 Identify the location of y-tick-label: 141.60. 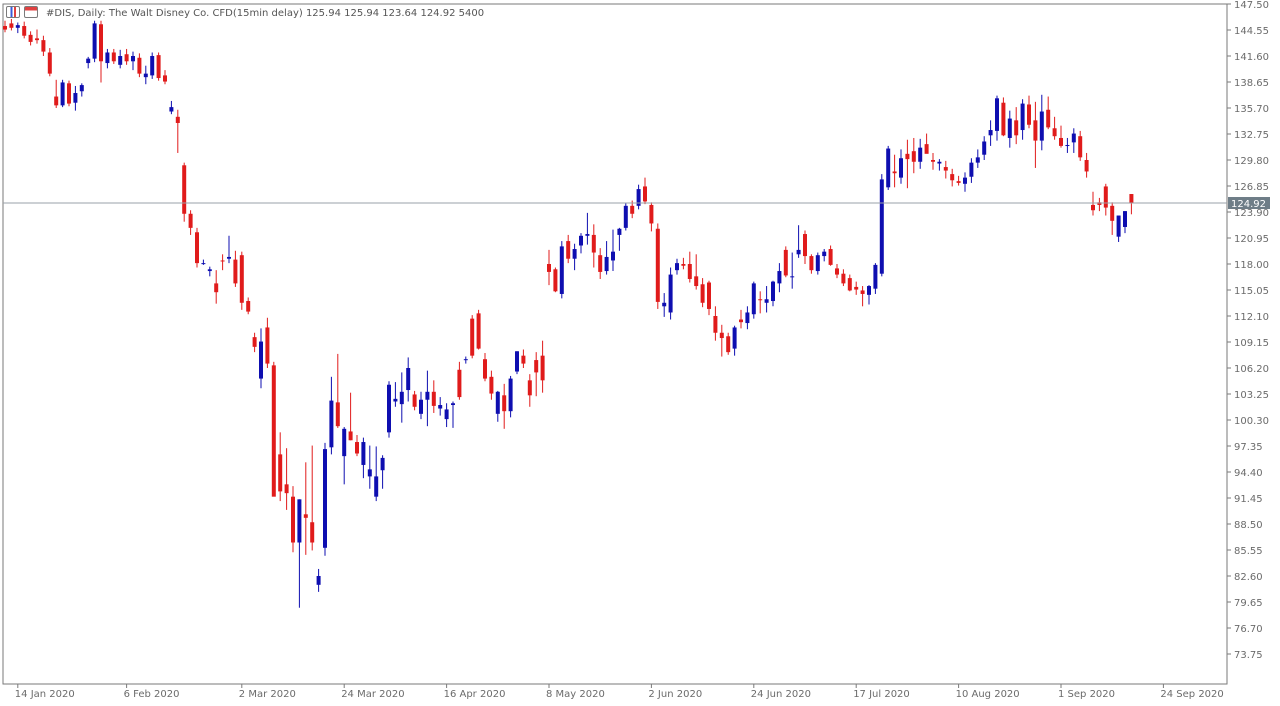
(1251, 57).